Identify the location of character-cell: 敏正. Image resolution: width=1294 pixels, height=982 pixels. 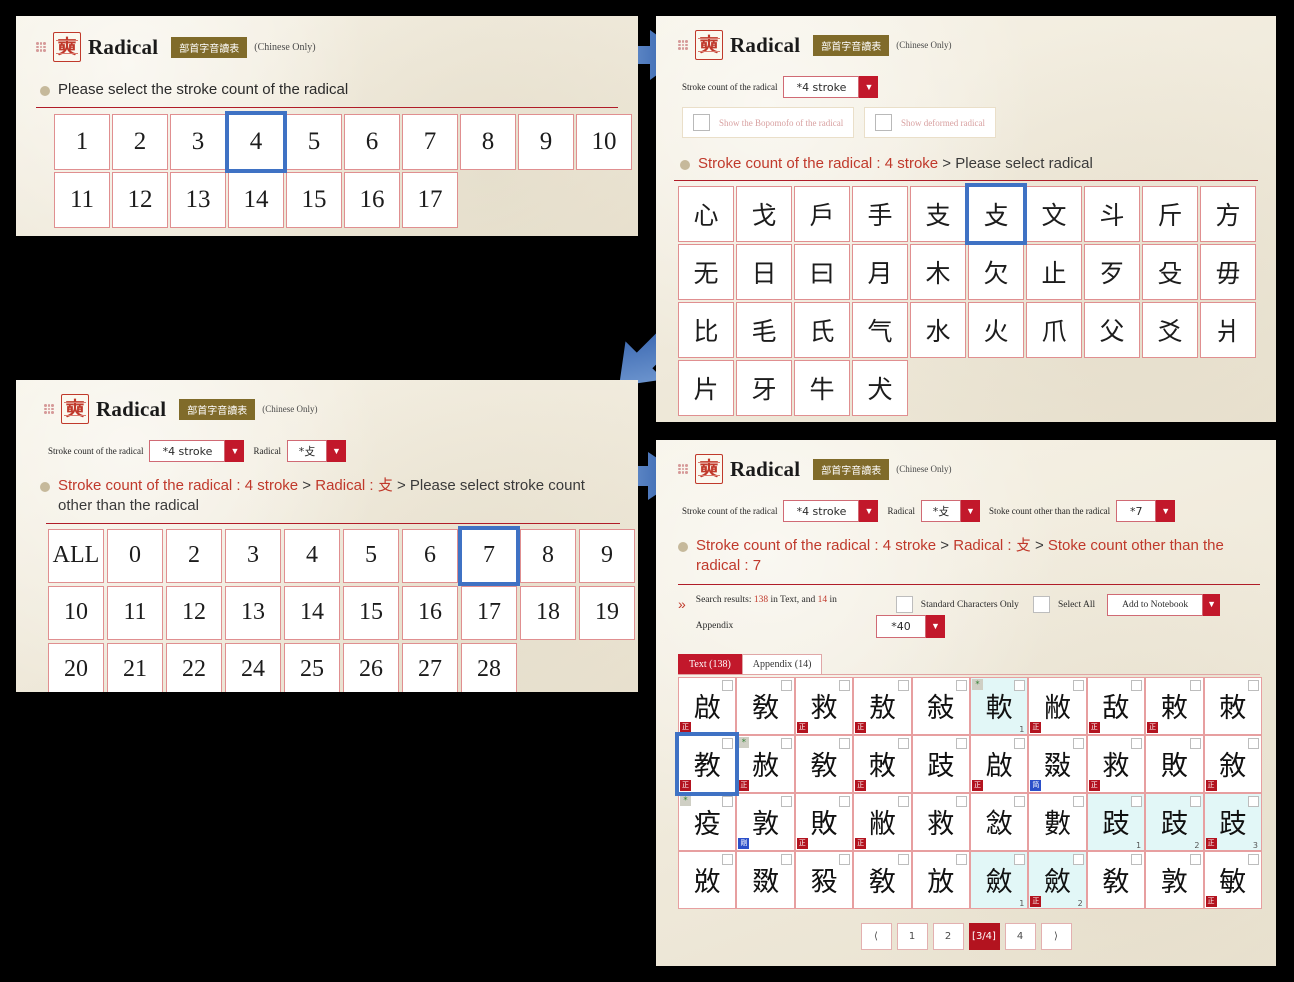
(1232, 879).